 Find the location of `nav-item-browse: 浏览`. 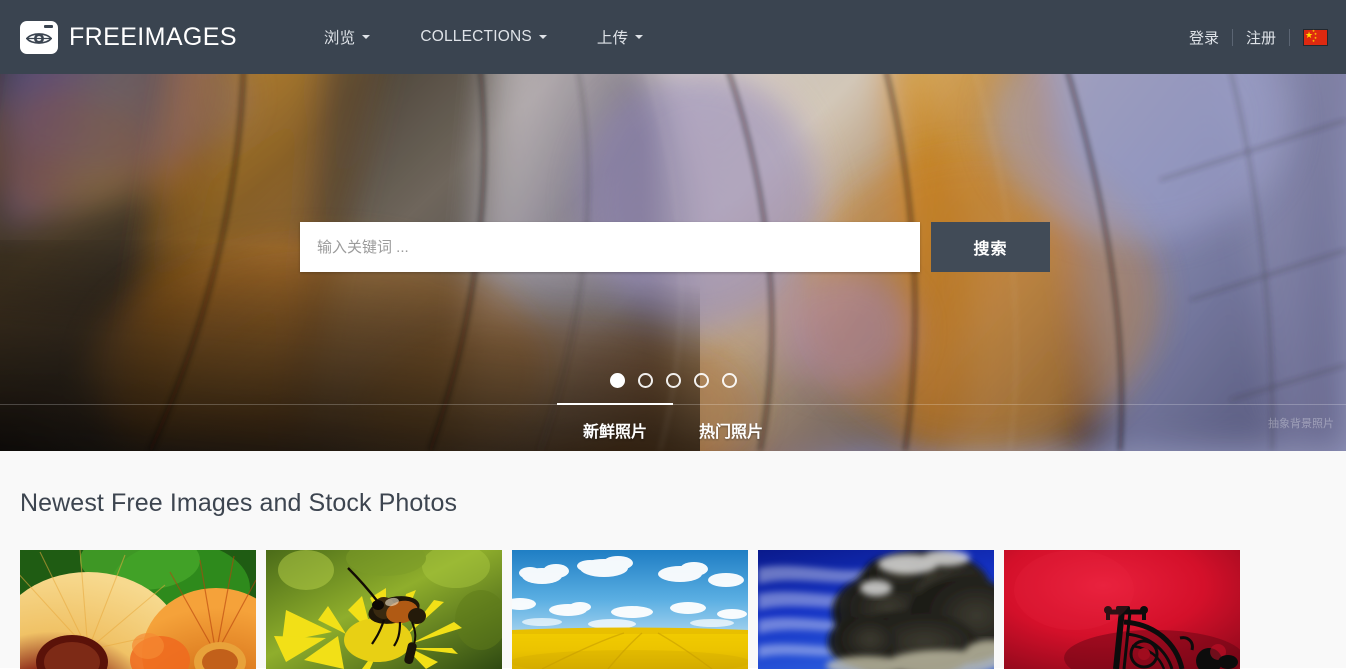

nav-item-browse: 浏览 is located at coordinates (347, 37).